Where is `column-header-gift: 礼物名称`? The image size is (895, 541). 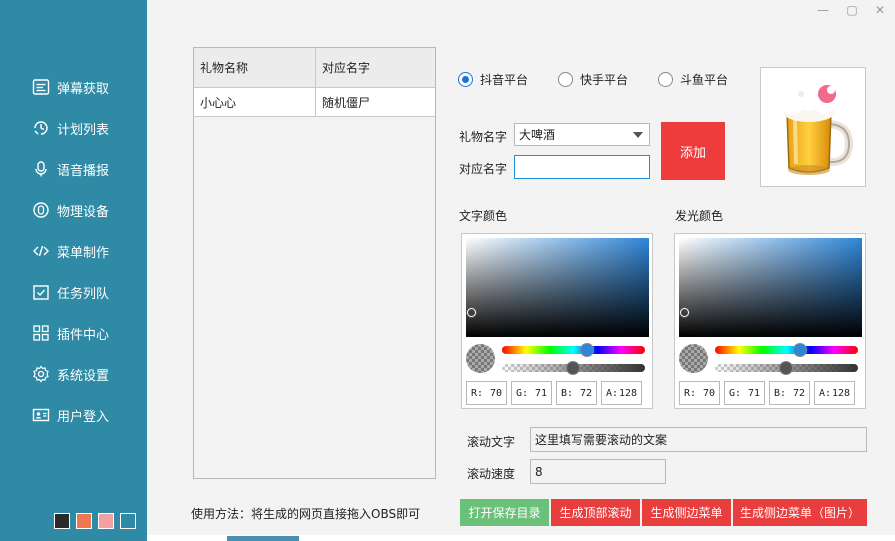 column-header-gift: 礼物名称 is located at coordinates (255, 67).